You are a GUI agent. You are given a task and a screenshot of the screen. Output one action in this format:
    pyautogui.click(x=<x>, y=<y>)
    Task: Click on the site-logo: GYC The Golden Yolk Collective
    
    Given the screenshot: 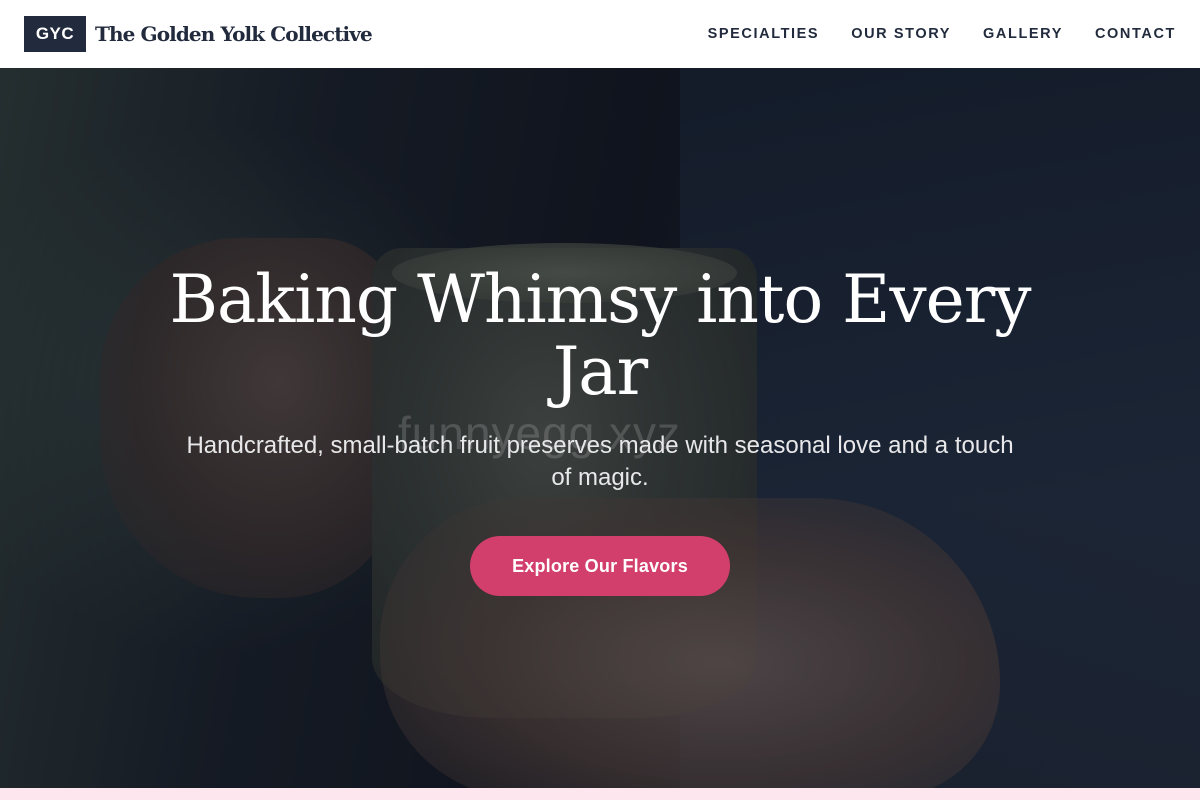 What is the action you would take?
    pyautogui.click(x=198, y=34)
    